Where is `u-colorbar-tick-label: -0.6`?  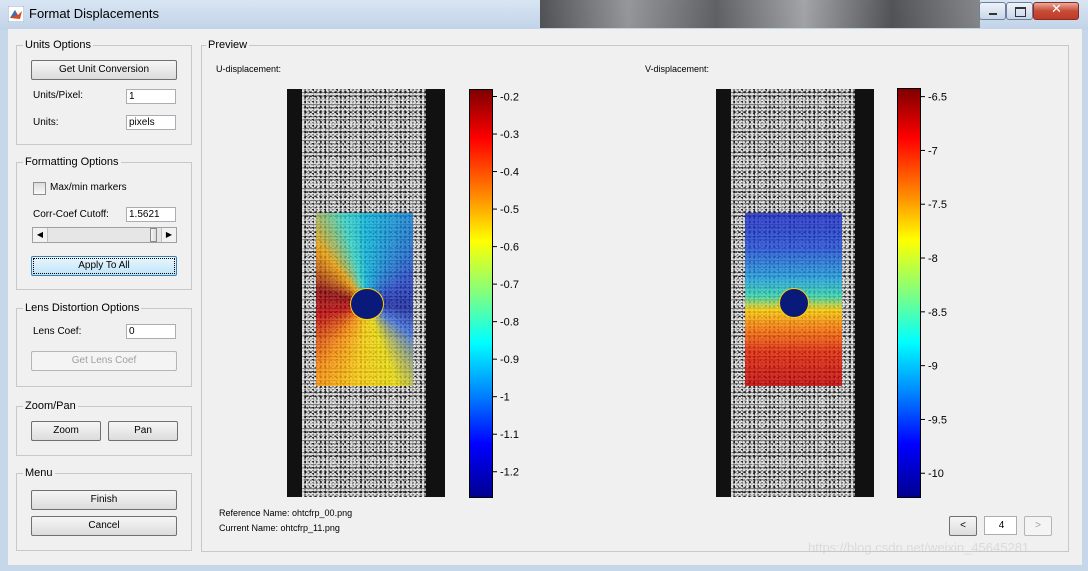 u-colorbar-tick-label: -0.6 is located at coordinates (509, 248).